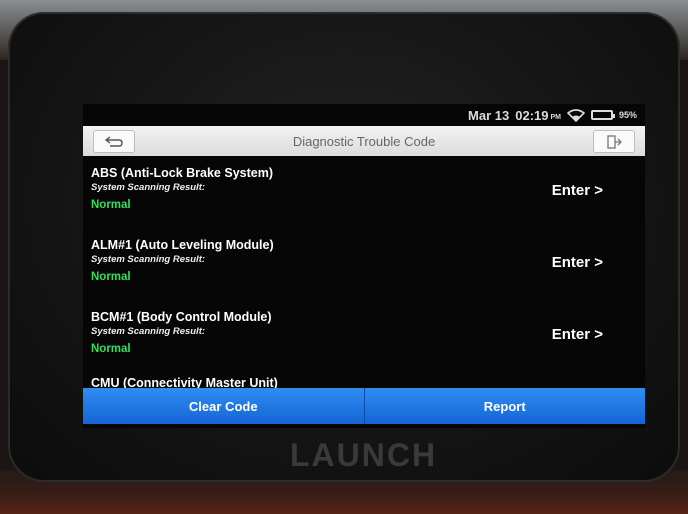 This screenshot has width=688, height=514. I want to click on back-arrow-icon, so click(113, 141).